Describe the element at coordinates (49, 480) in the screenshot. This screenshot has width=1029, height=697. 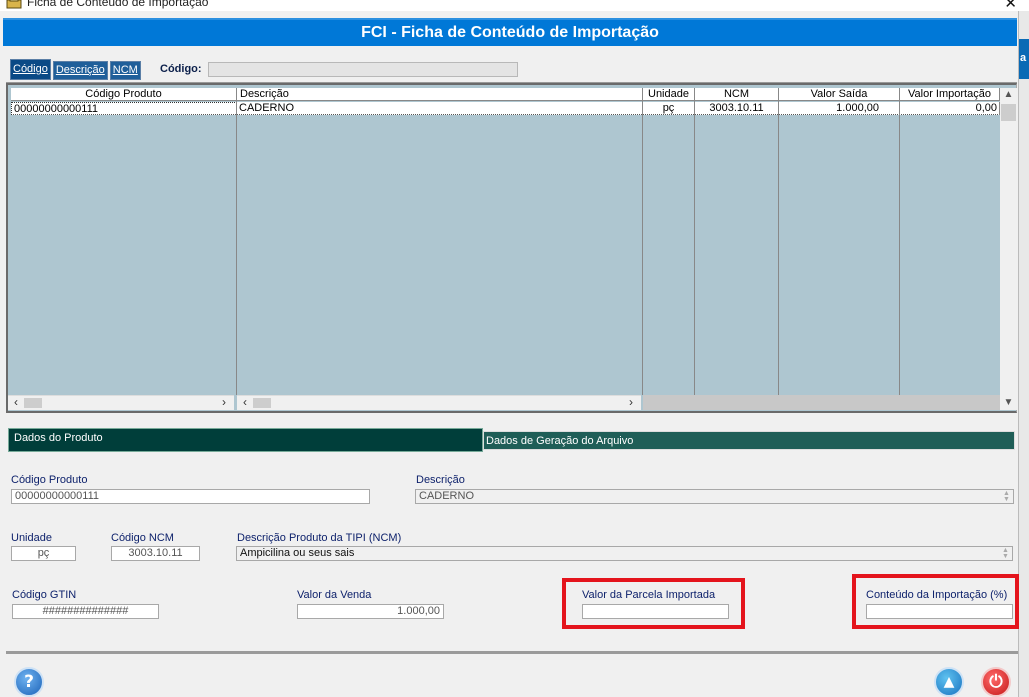
I see `label-codigo-produto: Código Produto` at that location.